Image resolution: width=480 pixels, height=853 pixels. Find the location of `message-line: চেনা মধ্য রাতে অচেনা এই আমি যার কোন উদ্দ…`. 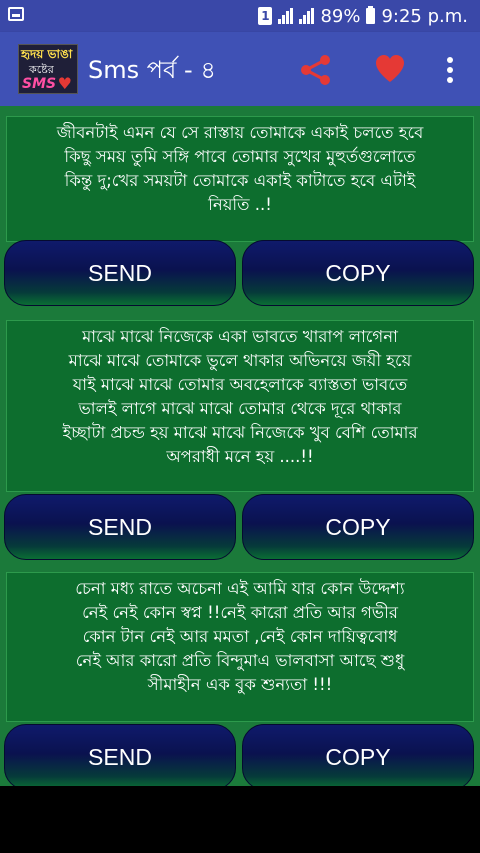

message-line: চেনা মধ্য রাতে অচেনা এই আমি যার কোন উদ্দ… is located at coordinates (240, 588).